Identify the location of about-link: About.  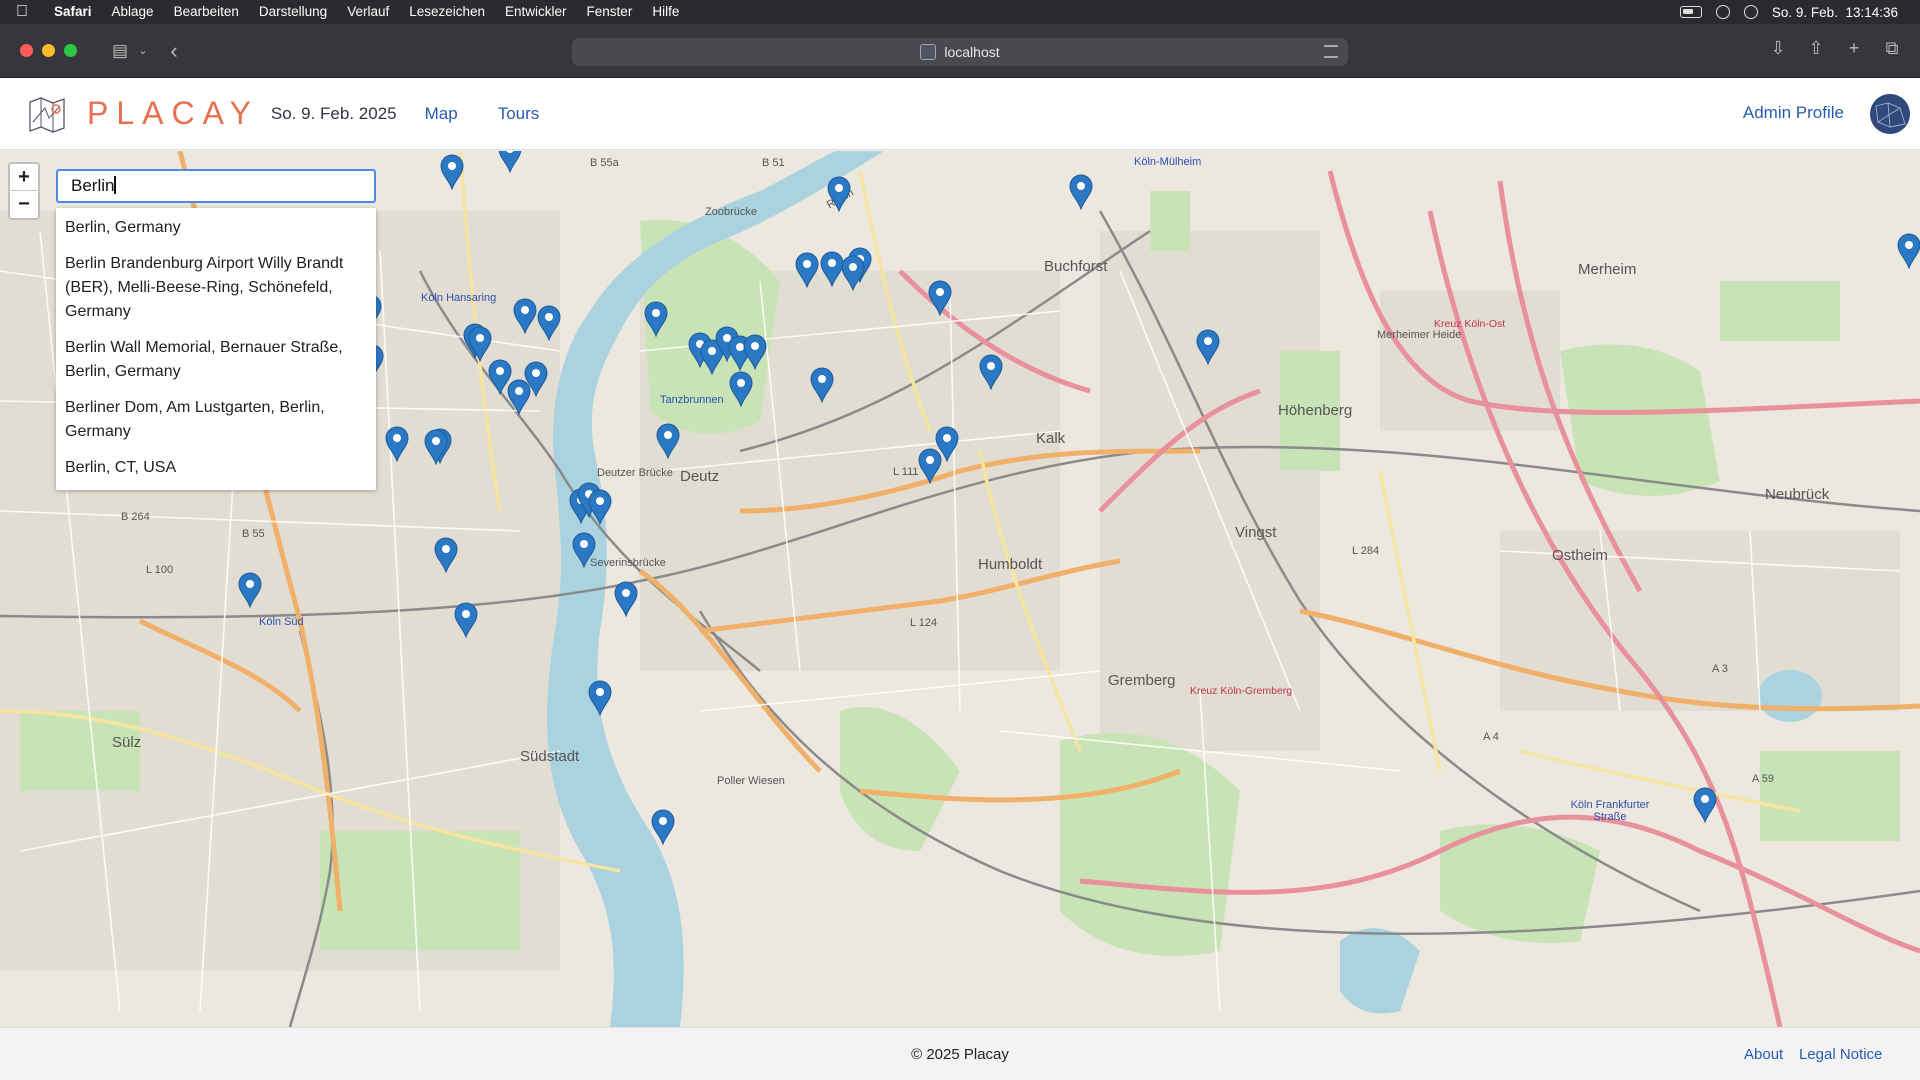
(1763, 1054).